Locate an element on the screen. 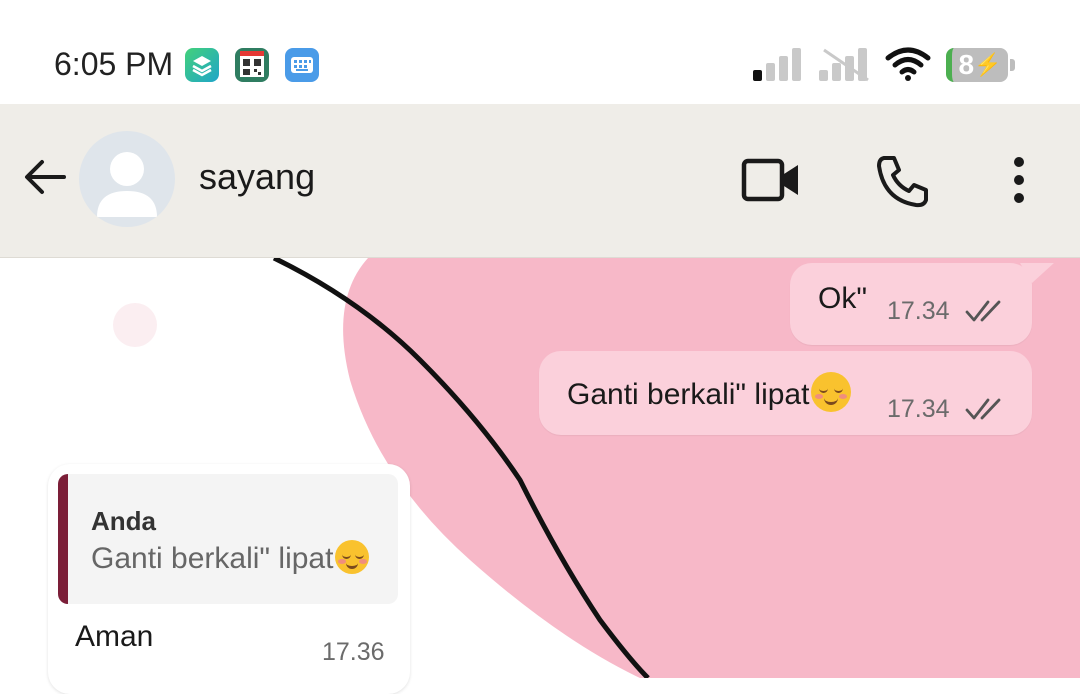 This screenshot has height=694, width=1080. video-call-icon is located at coordinates (771, 180).